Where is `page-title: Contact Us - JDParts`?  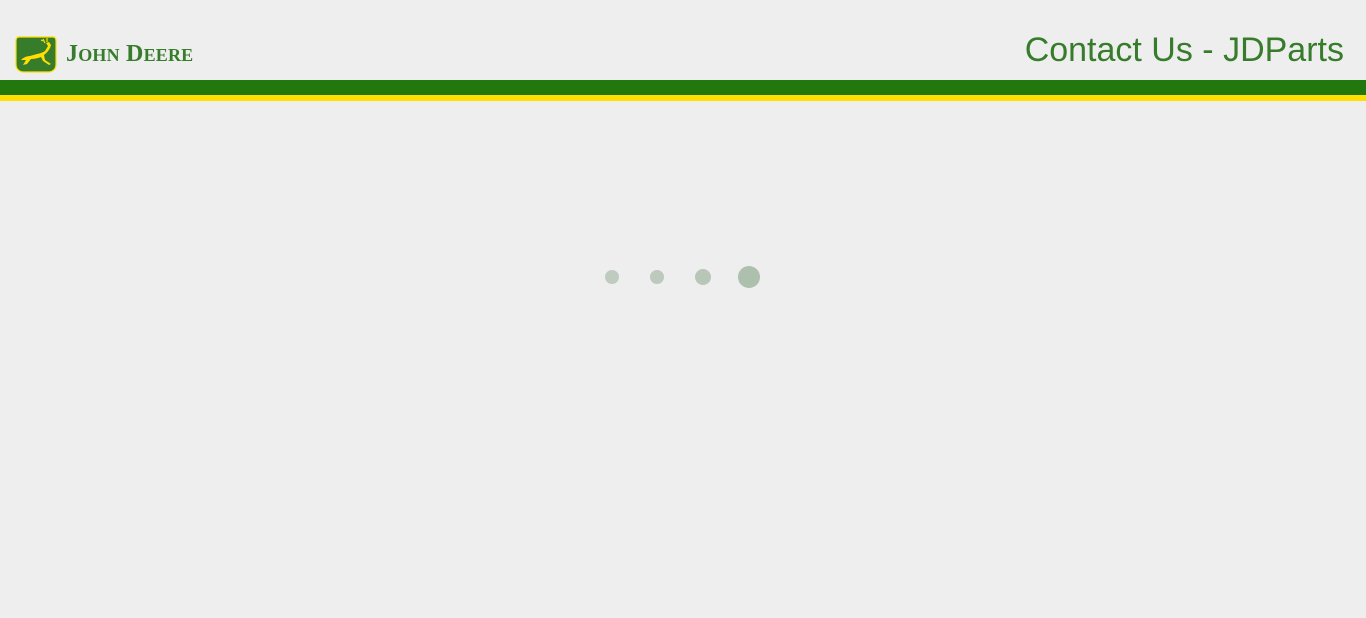 page-title: Contact Us - JDParts is located at coordinates (1184, 50).